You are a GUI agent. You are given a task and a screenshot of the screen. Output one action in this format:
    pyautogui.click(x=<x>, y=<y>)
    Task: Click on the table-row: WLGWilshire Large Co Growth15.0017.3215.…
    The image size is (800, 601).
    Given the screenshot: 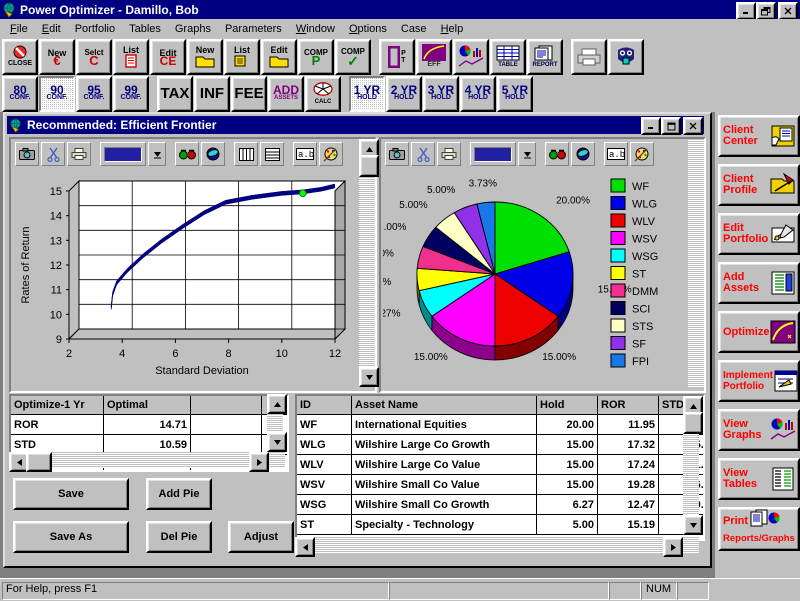 What is the action you would take?
    pyautogui.click(x=500, y=444)
    